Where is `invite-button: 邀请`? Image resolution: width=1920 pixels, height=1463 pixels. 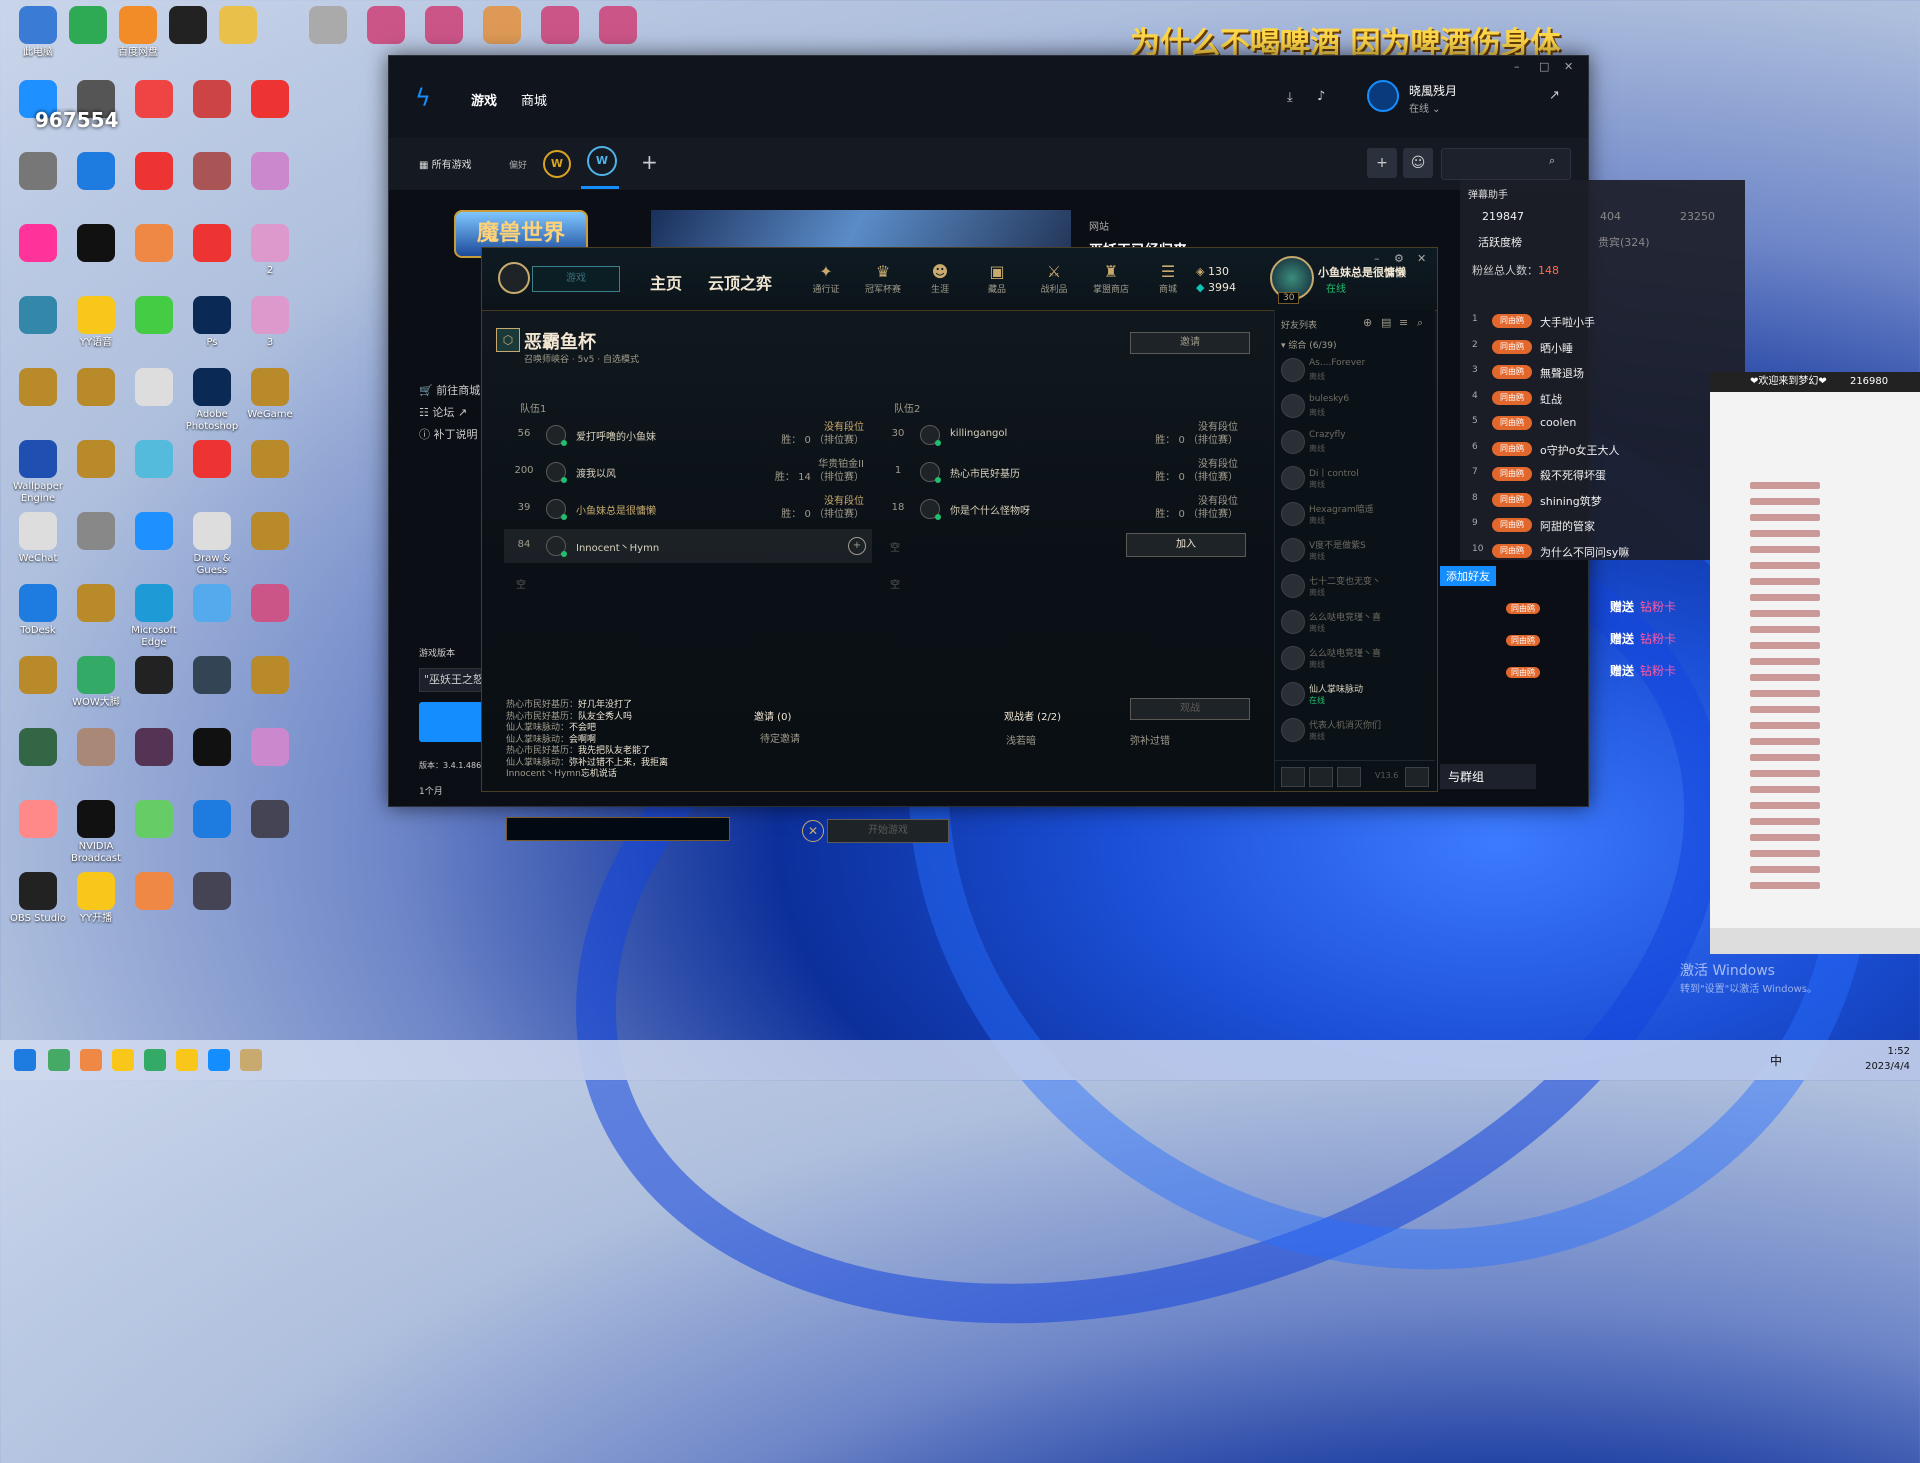
invite-button: 邀请 is located at coordinates (1190, 343).